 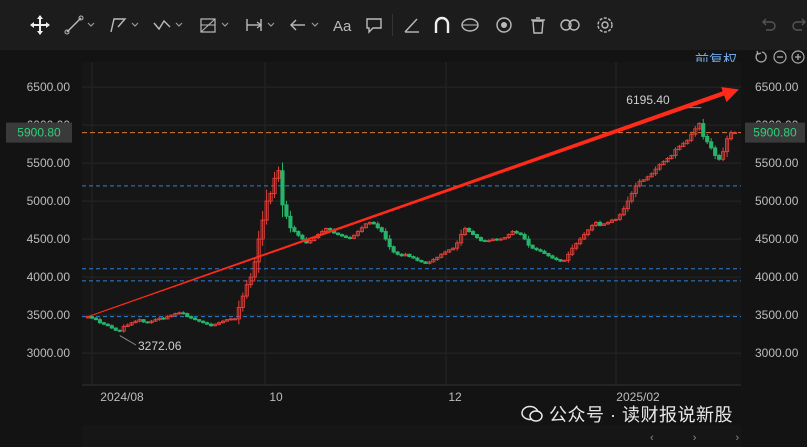 I want to click on price-label-left-bg, so click(x=39, y=132).